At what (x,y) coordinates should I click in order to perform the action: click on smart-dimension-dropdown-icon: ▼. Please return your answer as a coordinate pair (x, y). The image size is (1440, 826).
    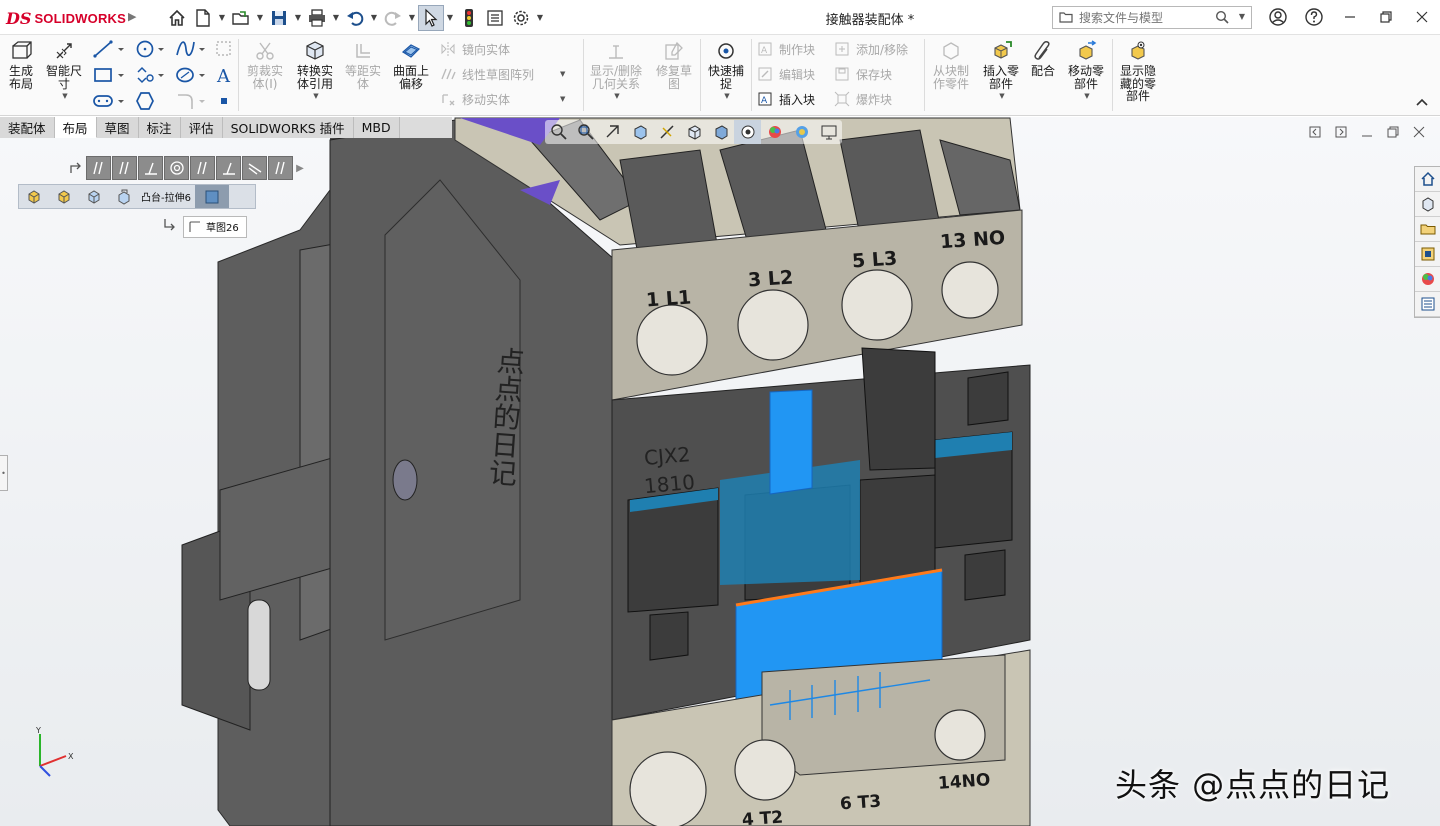
    Looking at the image, I should click on (64, 96).